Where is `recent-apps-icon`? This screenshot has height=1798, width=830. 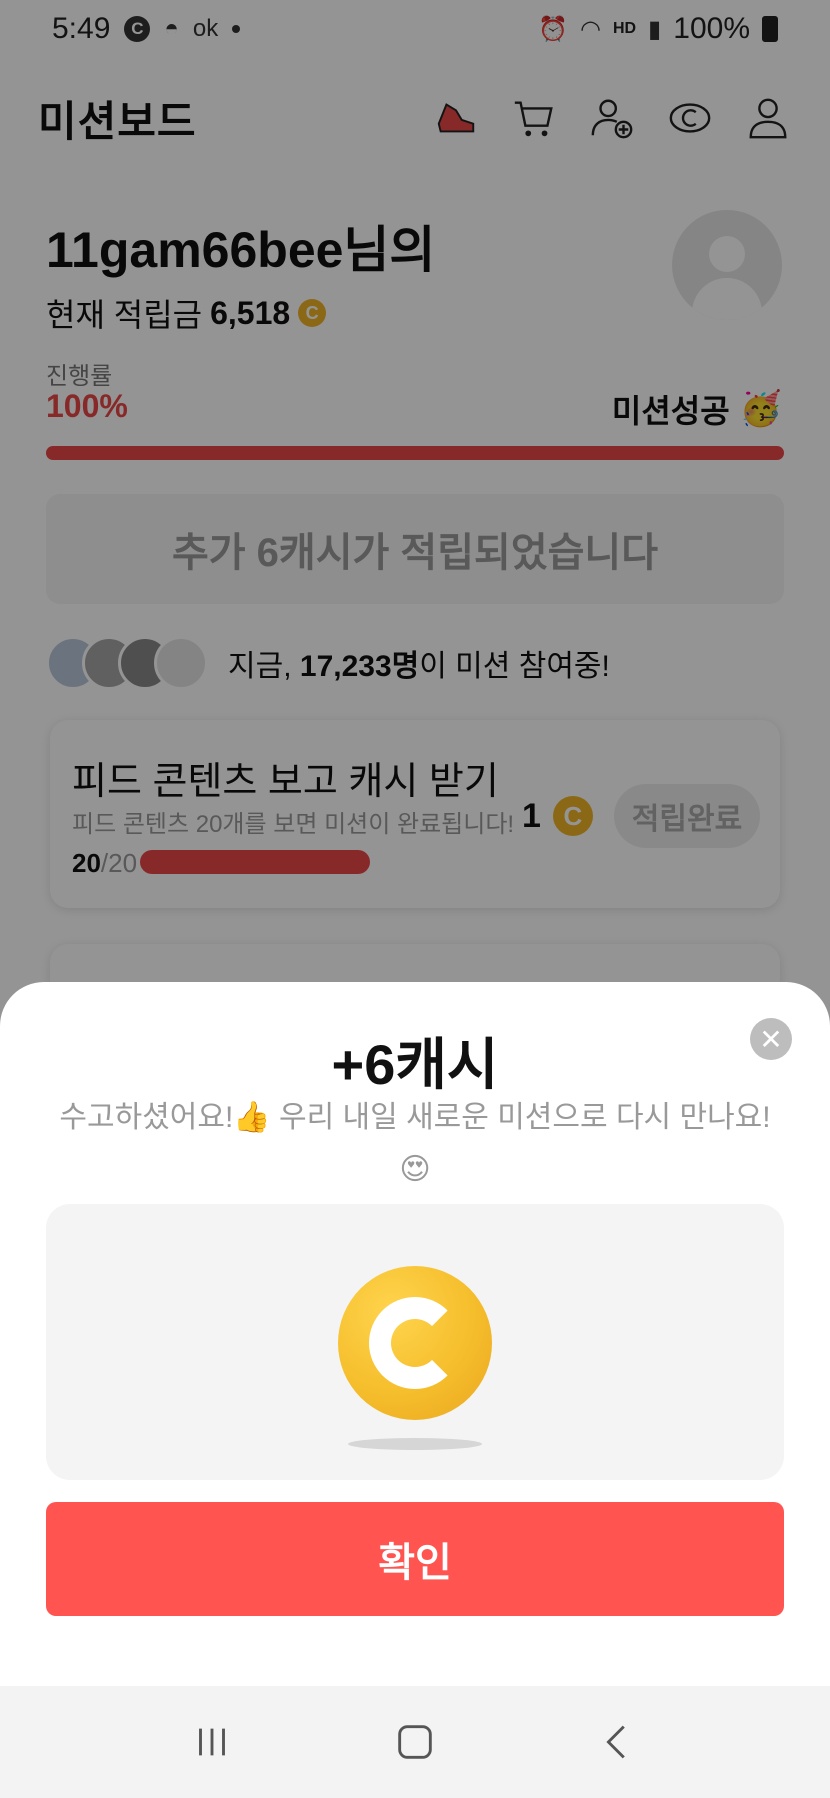 recent-apps-icon is located at coordinates (212, 1742).